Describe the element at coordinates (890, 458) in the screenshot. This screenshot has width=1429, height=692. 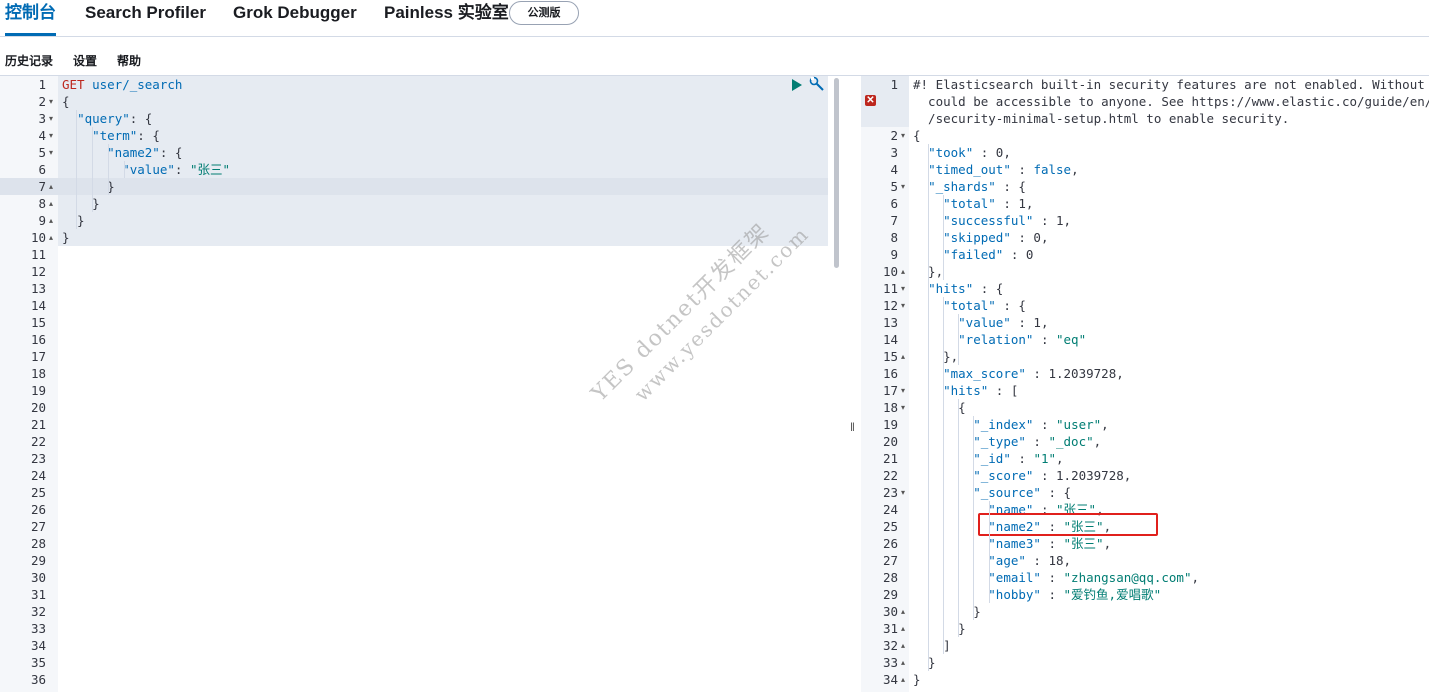
I see `line-number: 21` at that location.